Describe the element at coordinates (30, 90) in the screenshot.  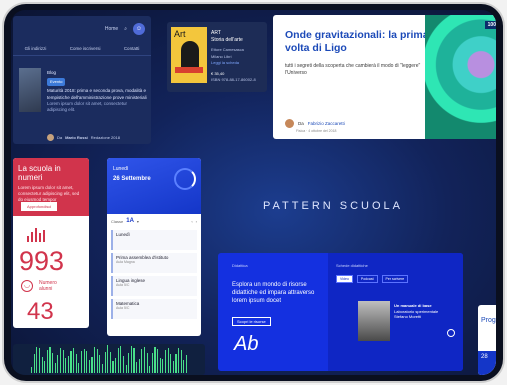
I see `article-image` at that location.